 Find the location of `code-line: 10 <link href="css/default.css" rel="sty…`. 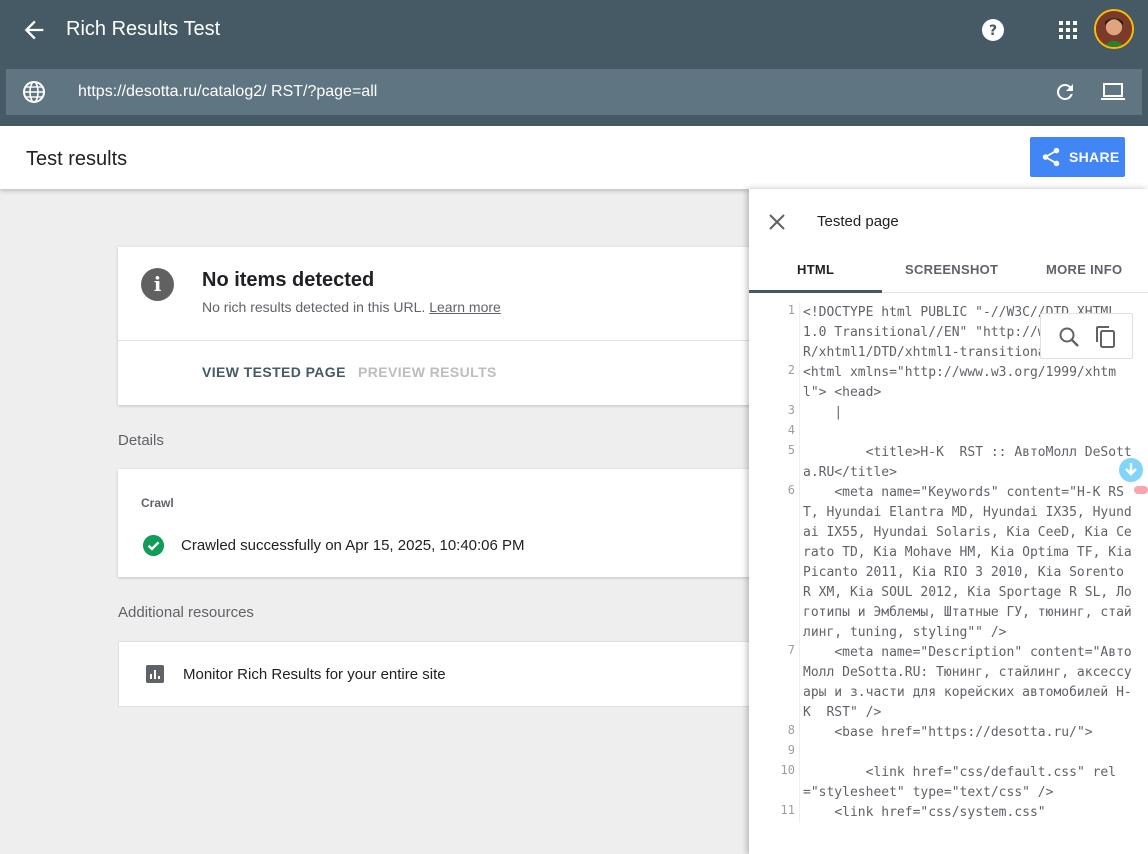

code-line: 10 <link href="css/default.css" rel="sty… is located at coordinates (948, 783).